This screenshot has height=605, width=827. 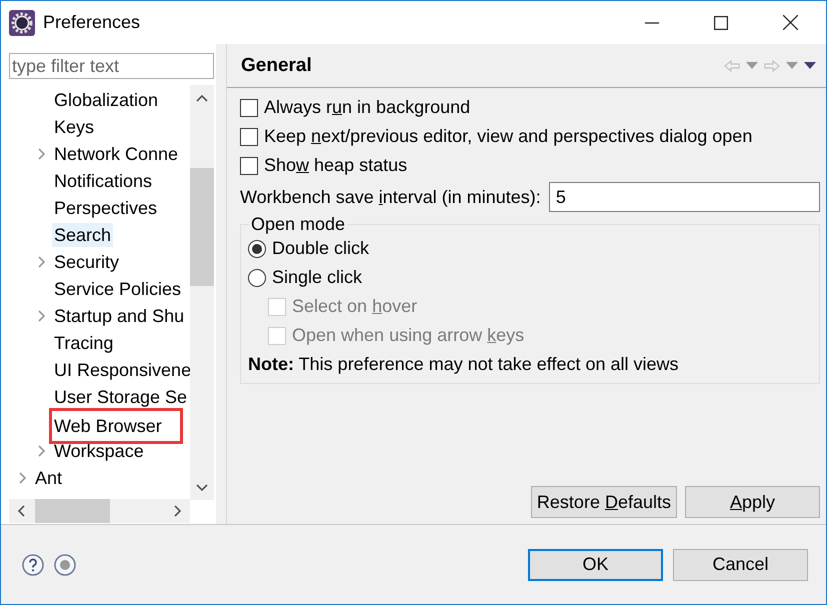 What do you see at coordinates (33, 565) in the screenshot?
I see `help-icon` at bounding box center [33, 565].